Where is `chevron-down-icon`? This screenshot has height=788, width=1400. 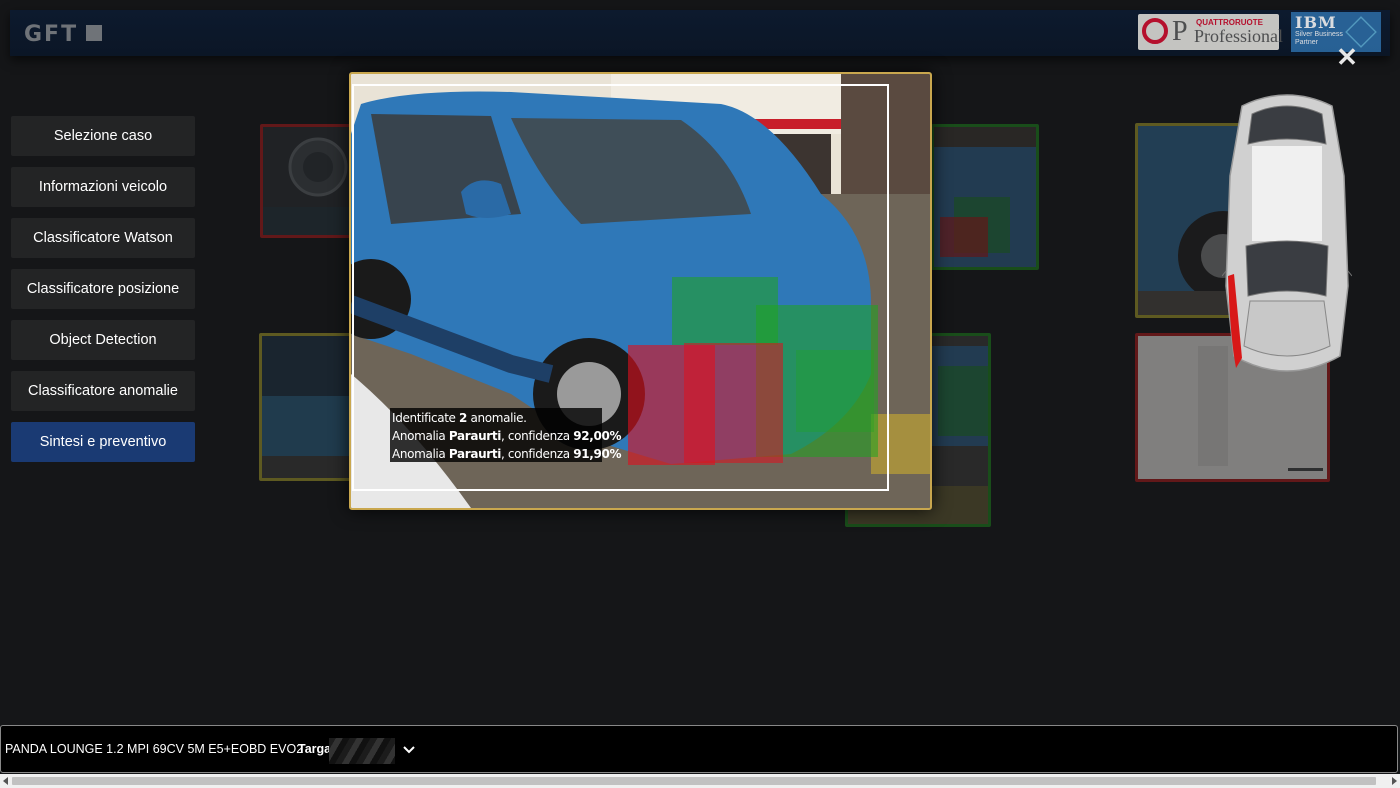 chevron-down-icon is located at coordinates (409, 749).